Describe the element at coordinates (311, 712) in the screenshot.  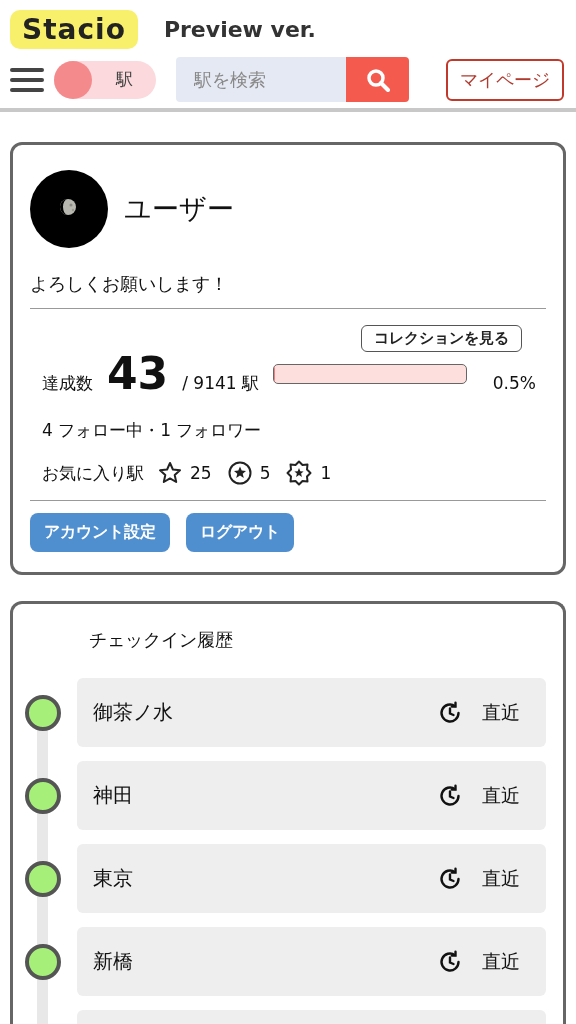
I see `history-row: 御茶ノ水 直近` at that location.